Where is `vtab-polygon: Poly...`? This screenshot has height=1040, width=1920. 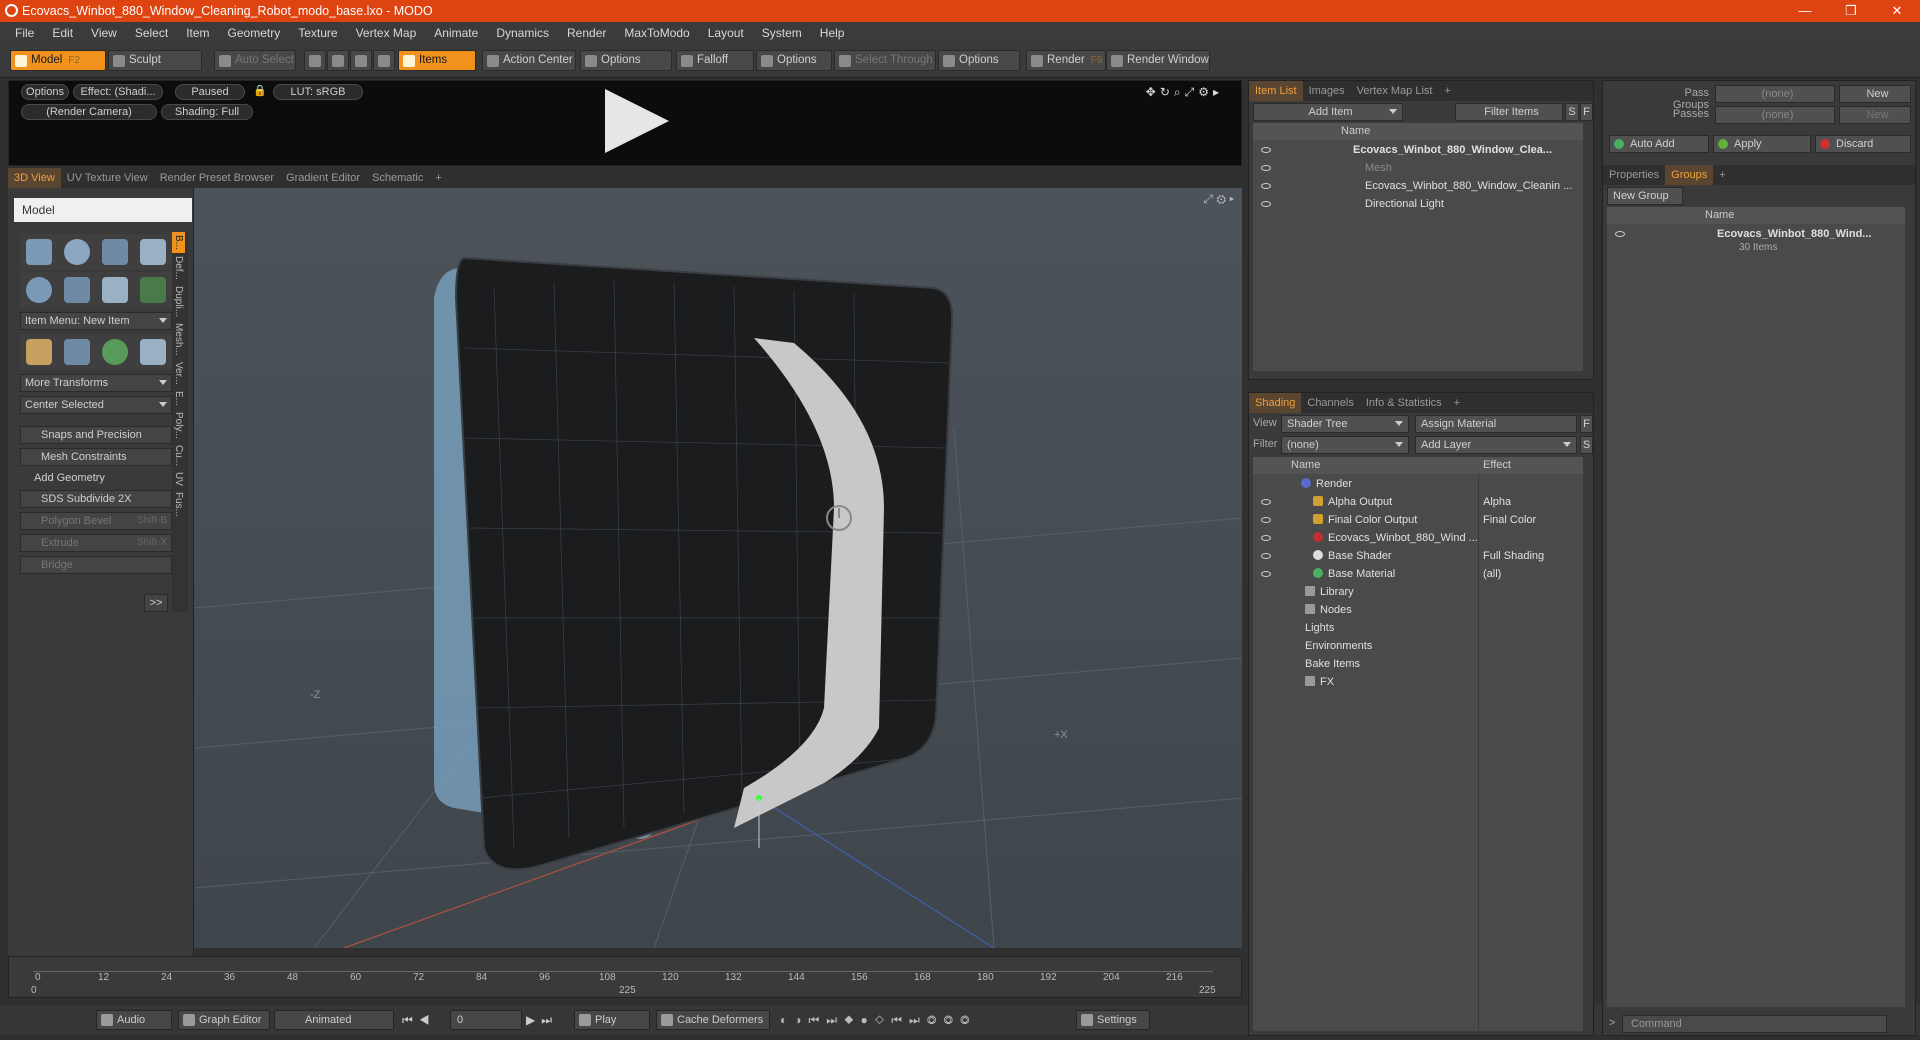
vtab-polygon: Poly... is located at coordinates (178, 425).